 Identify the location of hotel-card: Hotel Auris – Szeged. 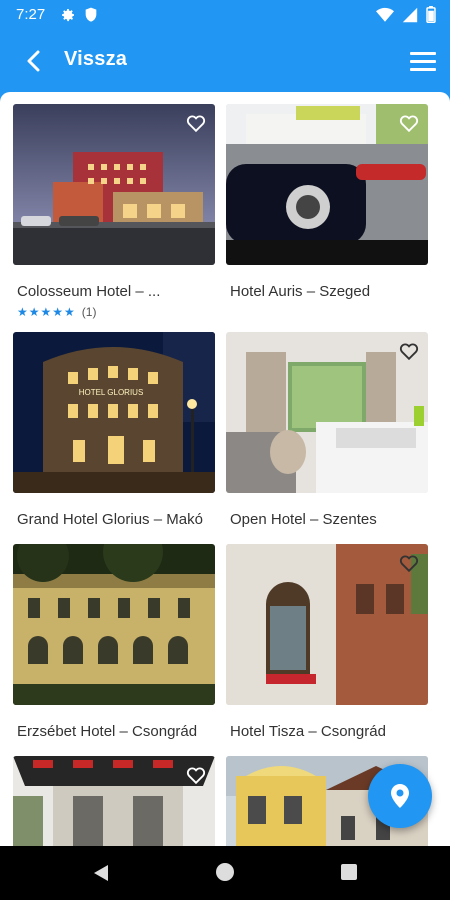
(327, 202).